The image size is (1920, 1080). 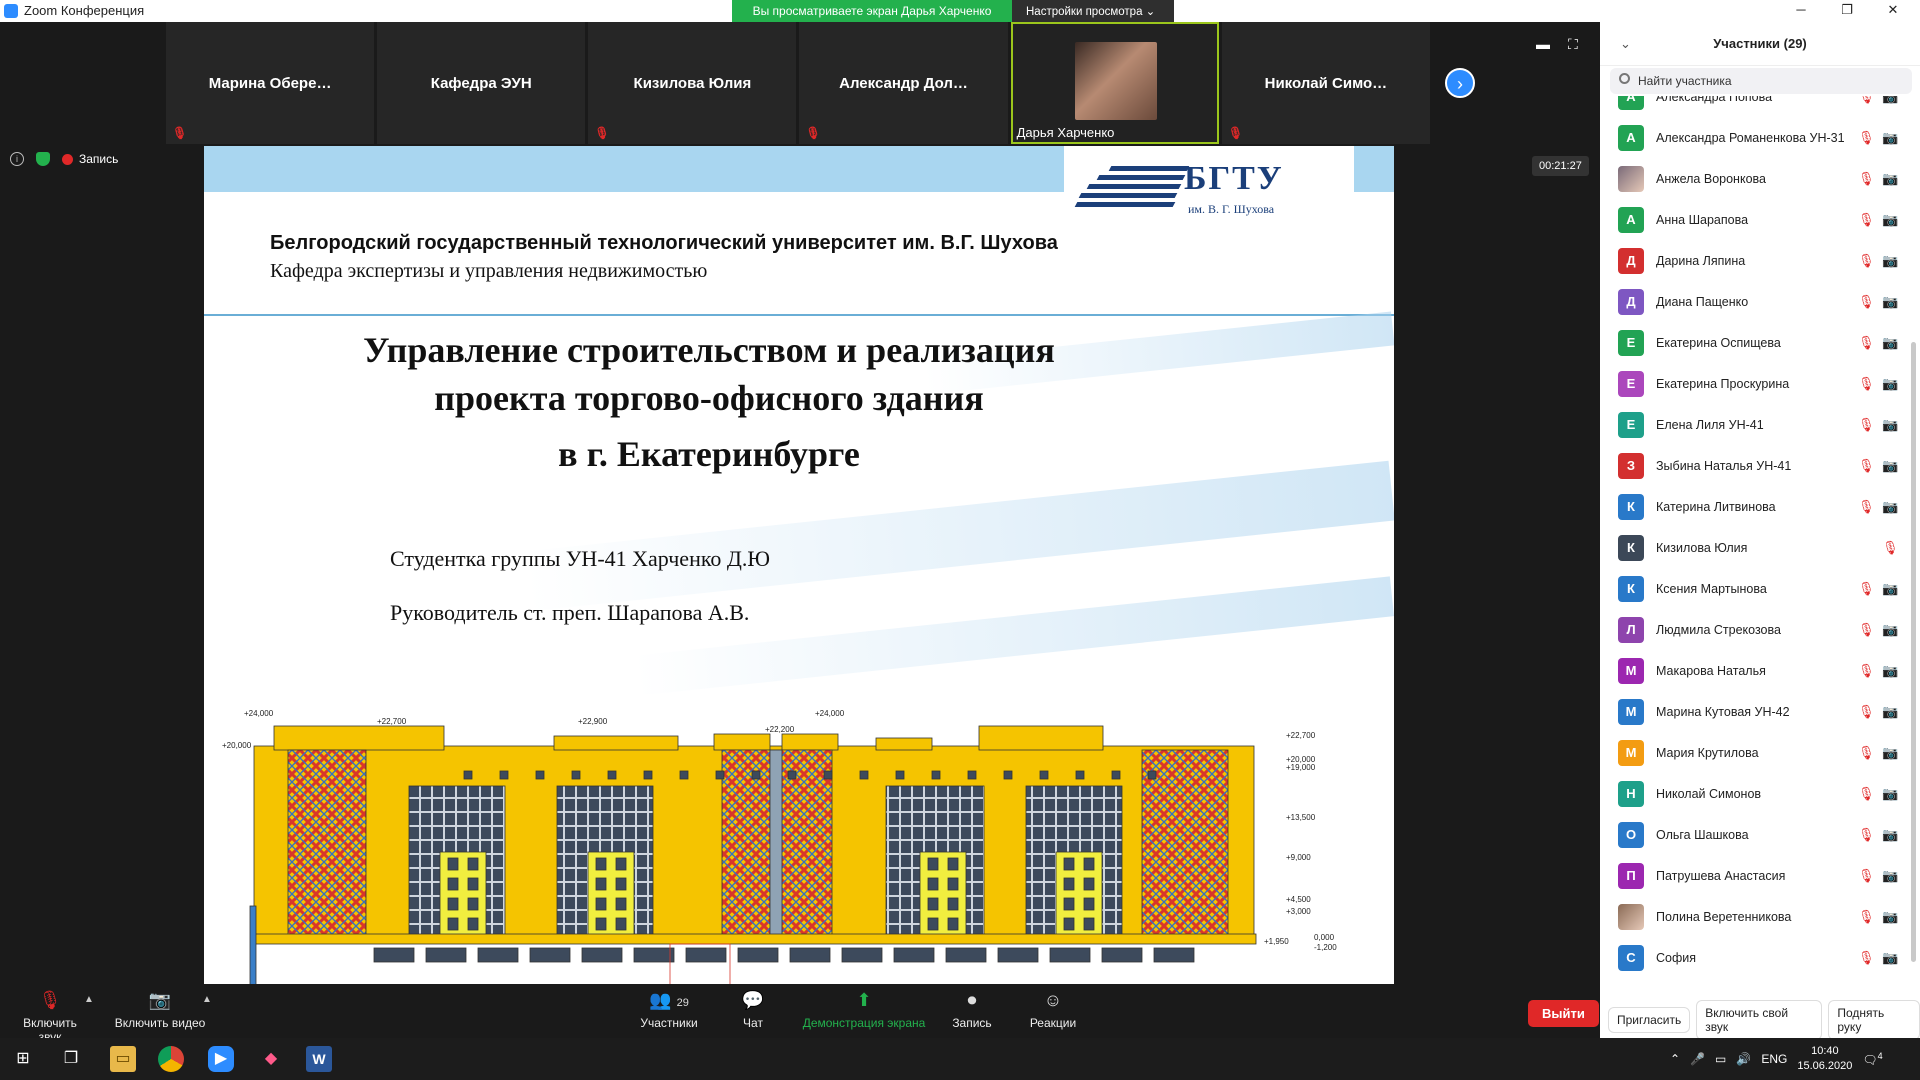 What do you see at coordinates (1760, 711) in the screenshot?
I see `participant-row: М Марина Кутовая УН-42 🎙 📷` at bounding box center [1760, 711].